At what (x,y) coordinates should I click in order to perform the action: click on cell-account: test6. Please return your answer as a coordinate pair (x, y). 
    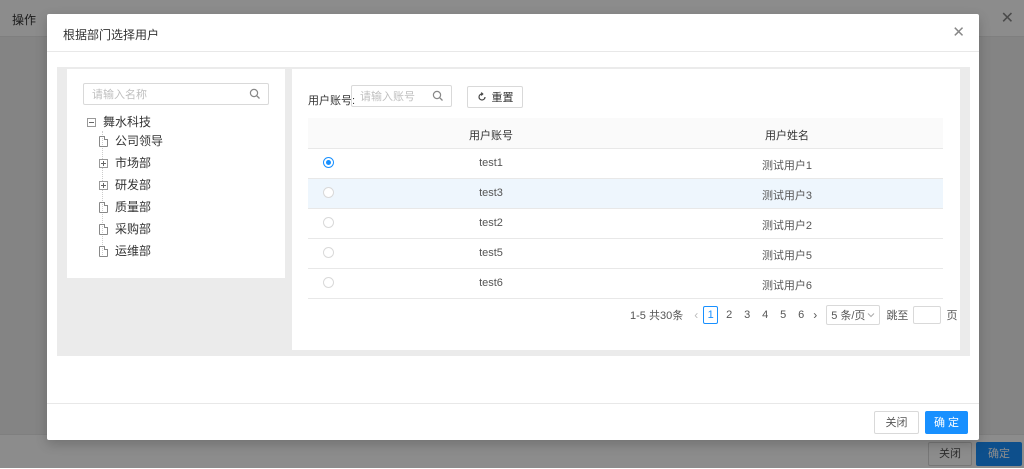
    Looking at the image, I should click on (491, 283).